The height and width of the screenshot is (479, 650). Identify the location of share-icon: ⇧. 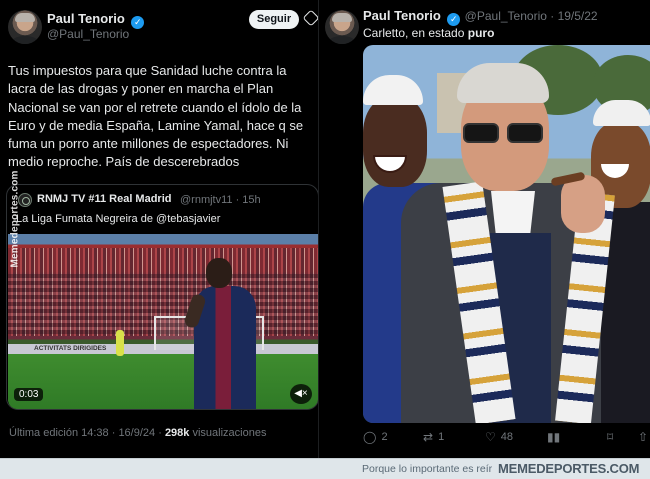
(643, 437).